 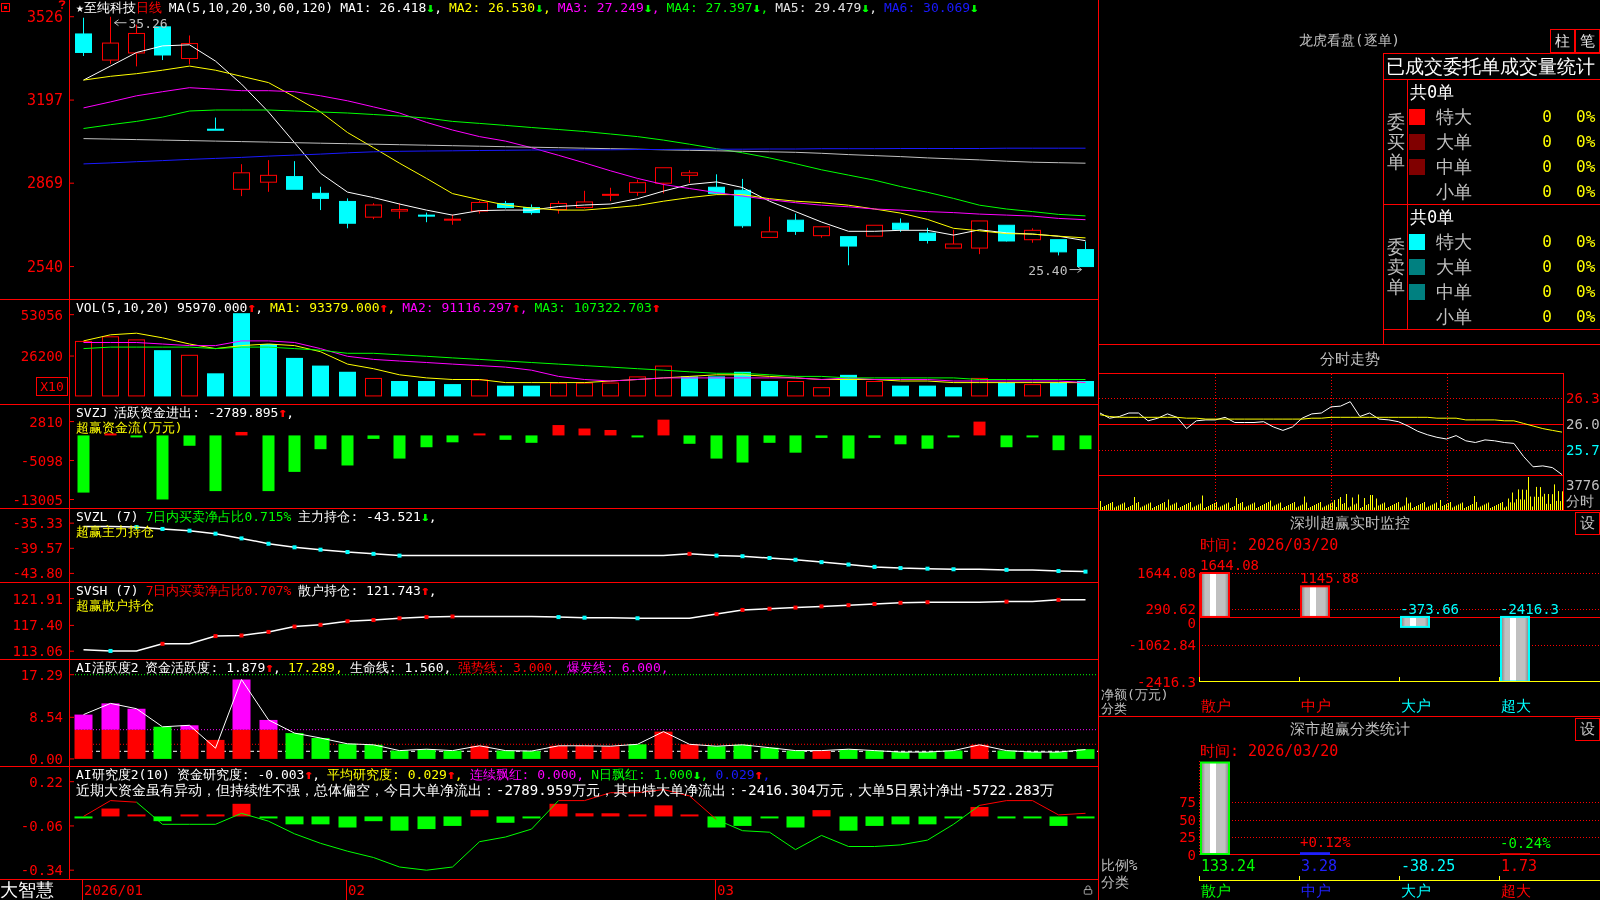 I want to click on axis-label: 117.40, so click(x=37, y=625).